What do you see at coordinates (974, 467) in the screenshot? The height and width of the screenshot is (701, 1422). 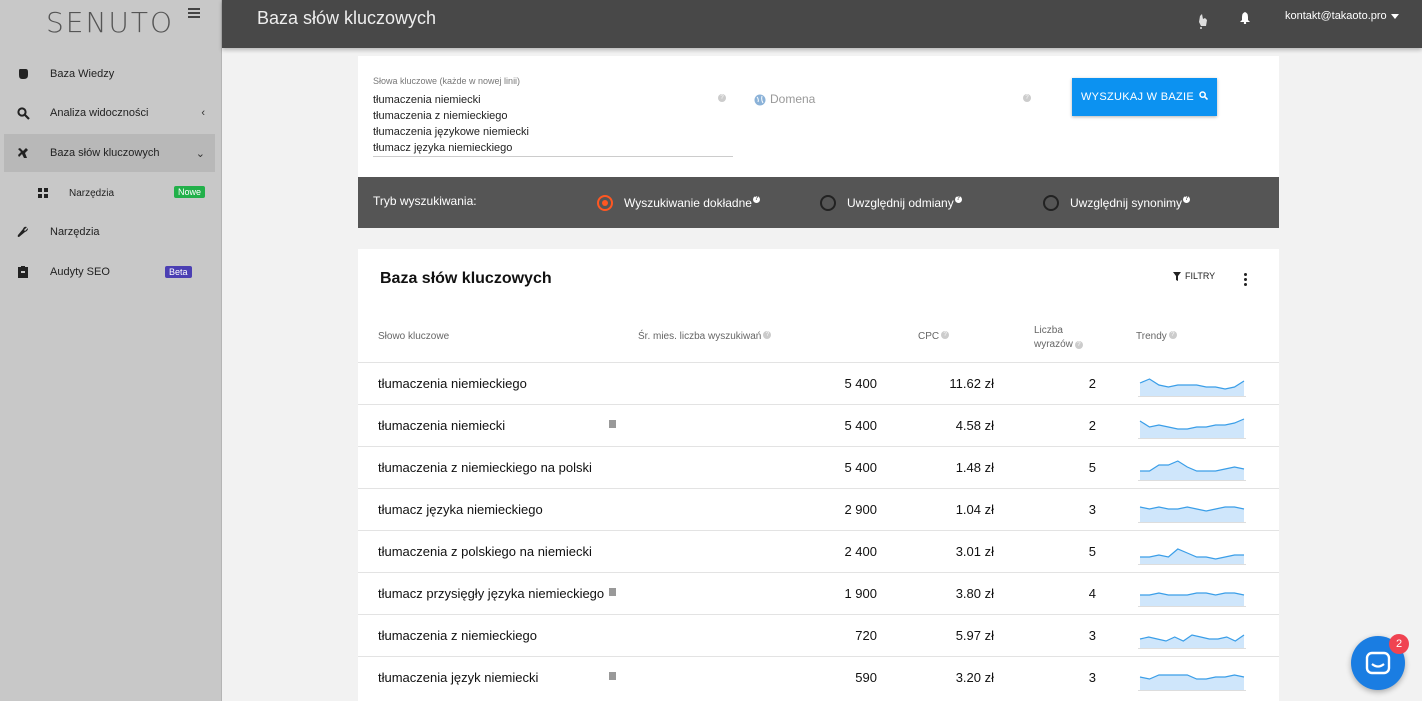 I see `cpc-cell: 1.48 zł` at bounding box center [974, 467].